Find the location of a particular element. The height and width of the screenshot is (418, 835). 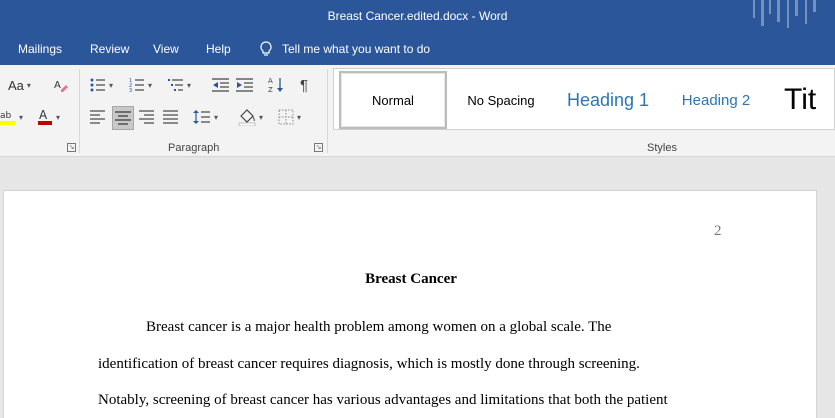

increase-indent-icon is located at coordinates (244, 85).